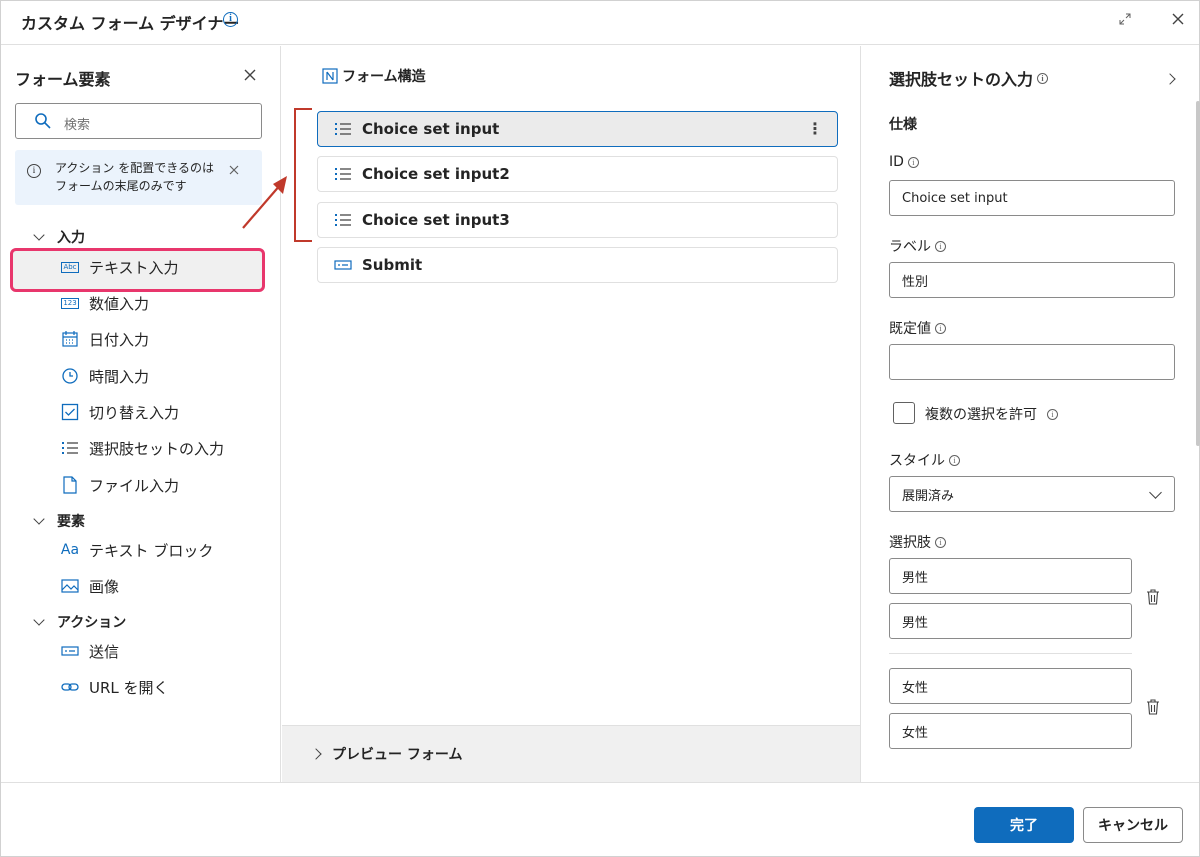 This screenshot has width=1200, height=857. Describe the element at coordinates (134, 267) in the screenshot. I see `element-label: テキスト入力` at that location.